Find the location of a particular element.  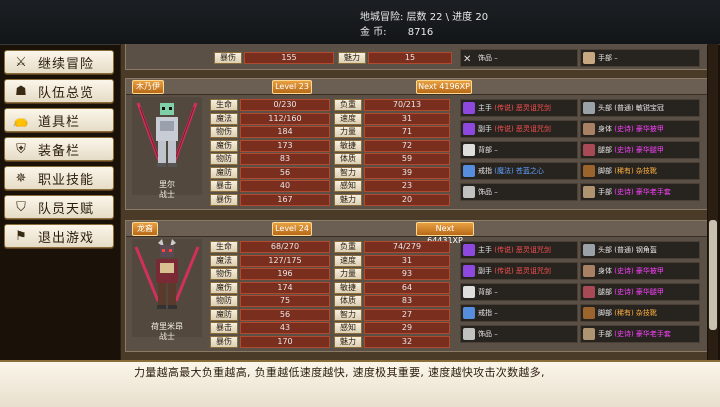

equip-slot: 头部 (普通) 敏锐宝冠 is located at coordinates (640, 108).